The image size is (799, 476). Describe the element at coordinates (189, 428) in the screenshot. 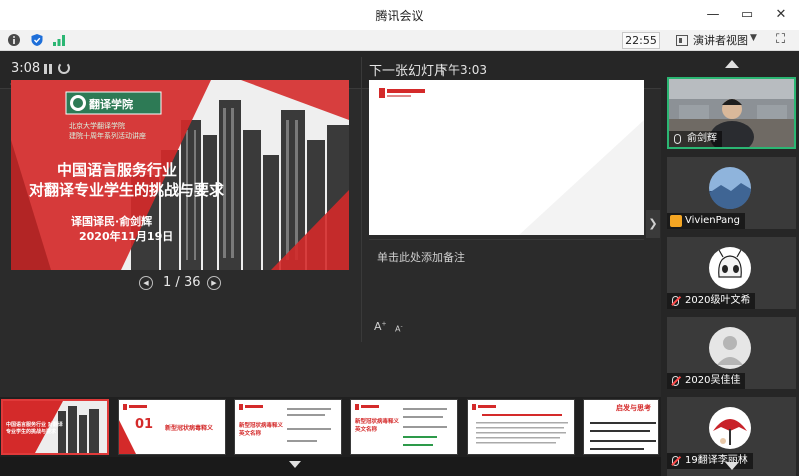

I see `thumbnail-2-title: 新型冠状病毒释义` at that location.